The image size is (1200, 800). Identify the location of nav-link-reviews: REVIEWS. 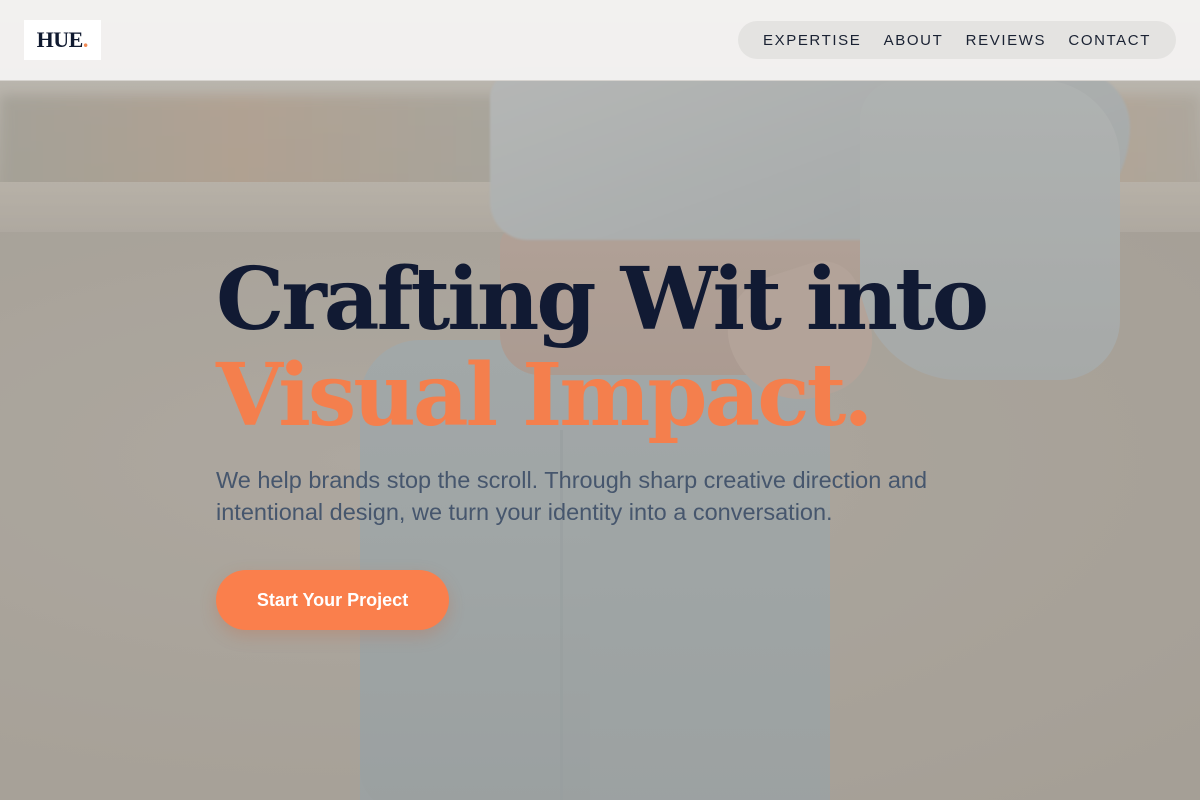
(1006, 40).